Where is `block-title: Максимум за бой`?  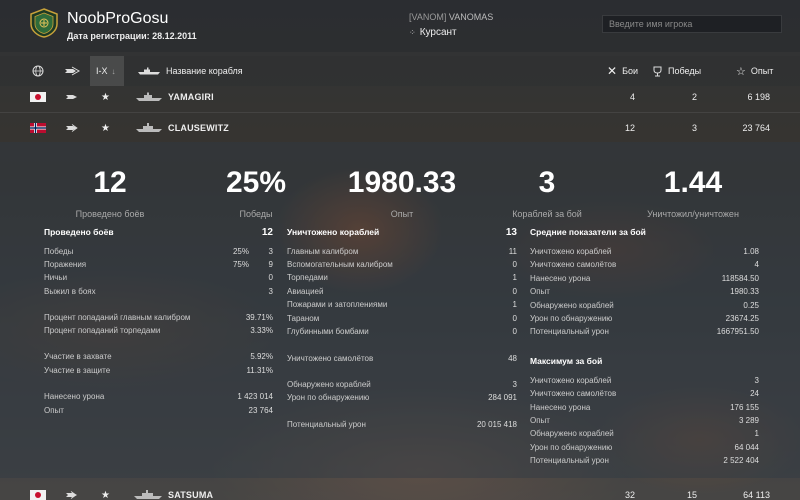
block-title: Максимум за бой is located at coordinates (566, 361).